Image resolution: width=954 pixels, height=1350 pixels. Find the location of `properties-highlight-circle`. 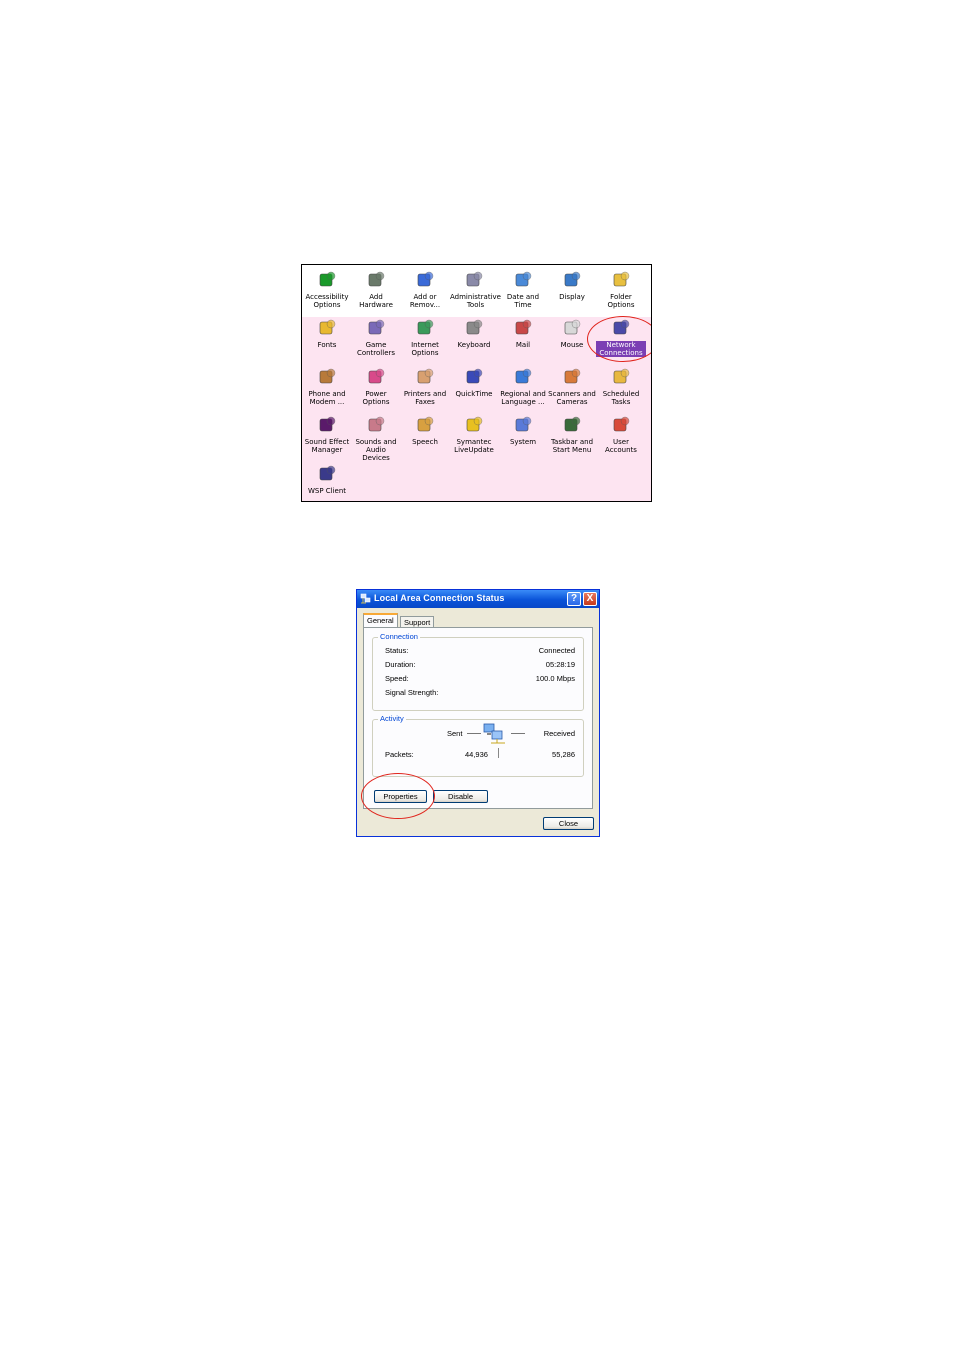

properties-highlight-circle is located at coordinates (398, 796).